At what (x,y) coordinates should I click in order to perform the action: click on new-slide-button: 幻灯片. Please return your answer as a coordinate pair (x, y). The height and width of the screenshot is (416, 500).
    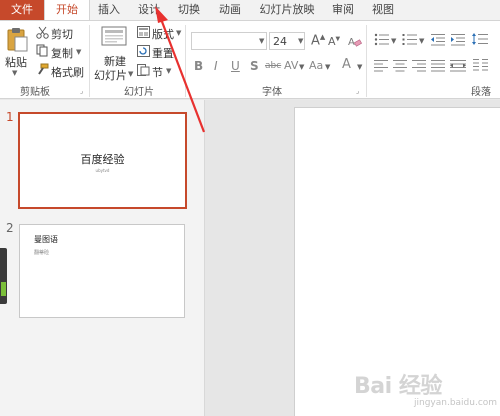
    Looking at the image, I should click on (110, 75).